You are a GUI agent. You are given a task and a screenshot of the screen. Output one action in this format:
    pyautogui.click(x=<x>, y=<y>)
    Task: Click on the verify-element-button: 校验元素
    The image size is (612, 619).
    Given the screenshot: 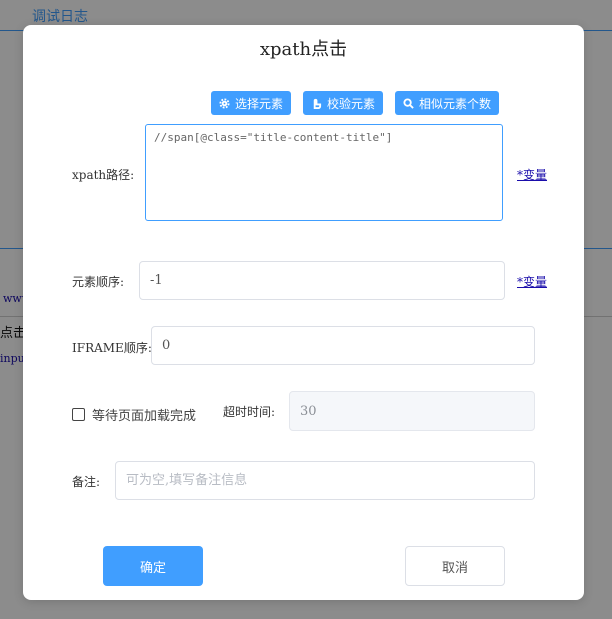 What is the action you would take?
    pyautogui.click(x=343, y=103)
    